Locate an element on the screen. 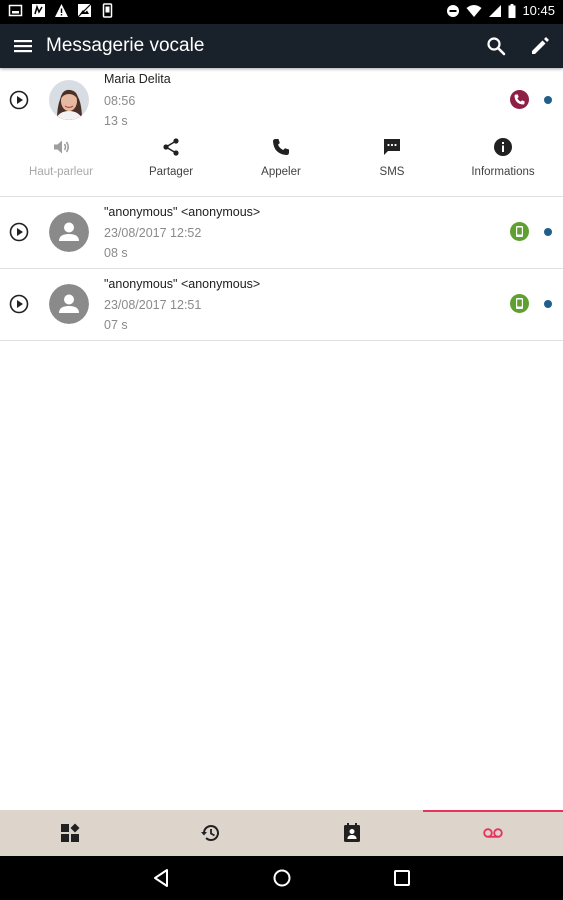 The image size is (563, 900). voicemail-time: 08:56 is located at coordinates (120, 101).